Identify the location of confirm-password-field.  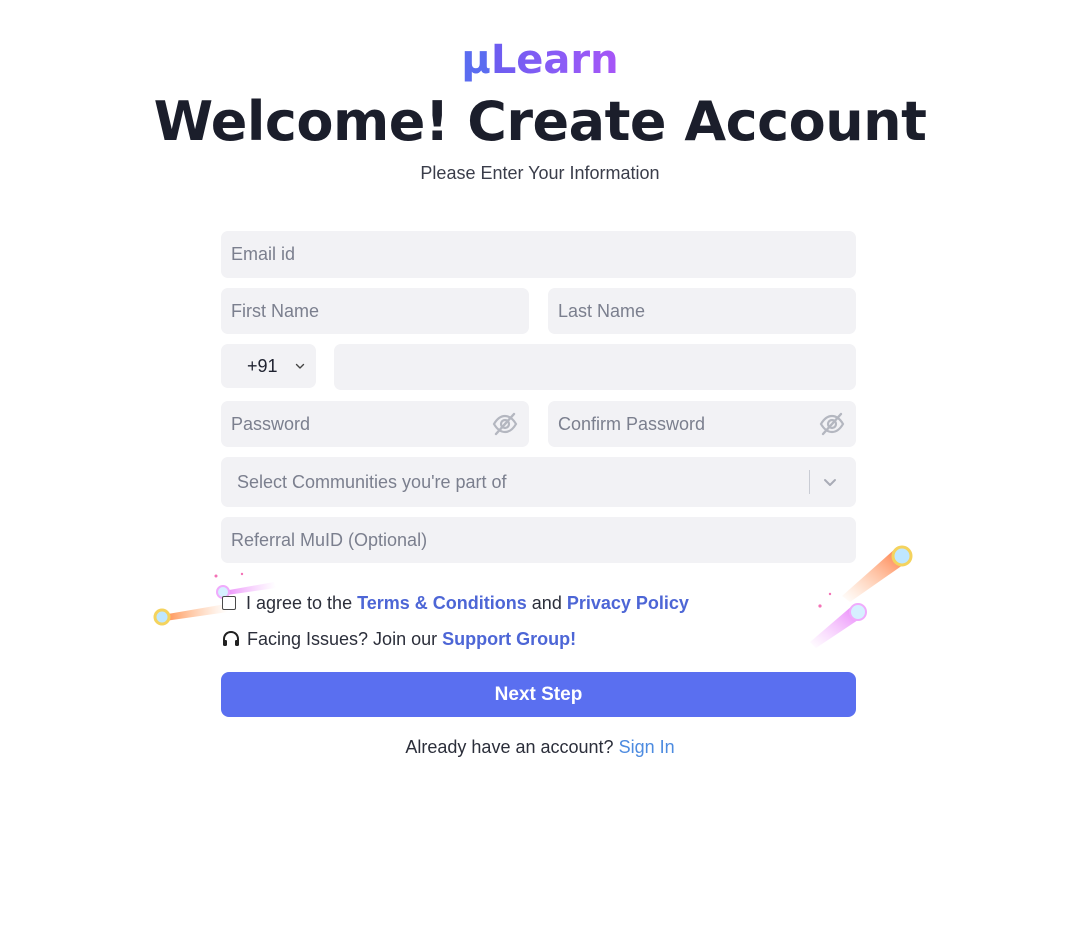
(702, 424).